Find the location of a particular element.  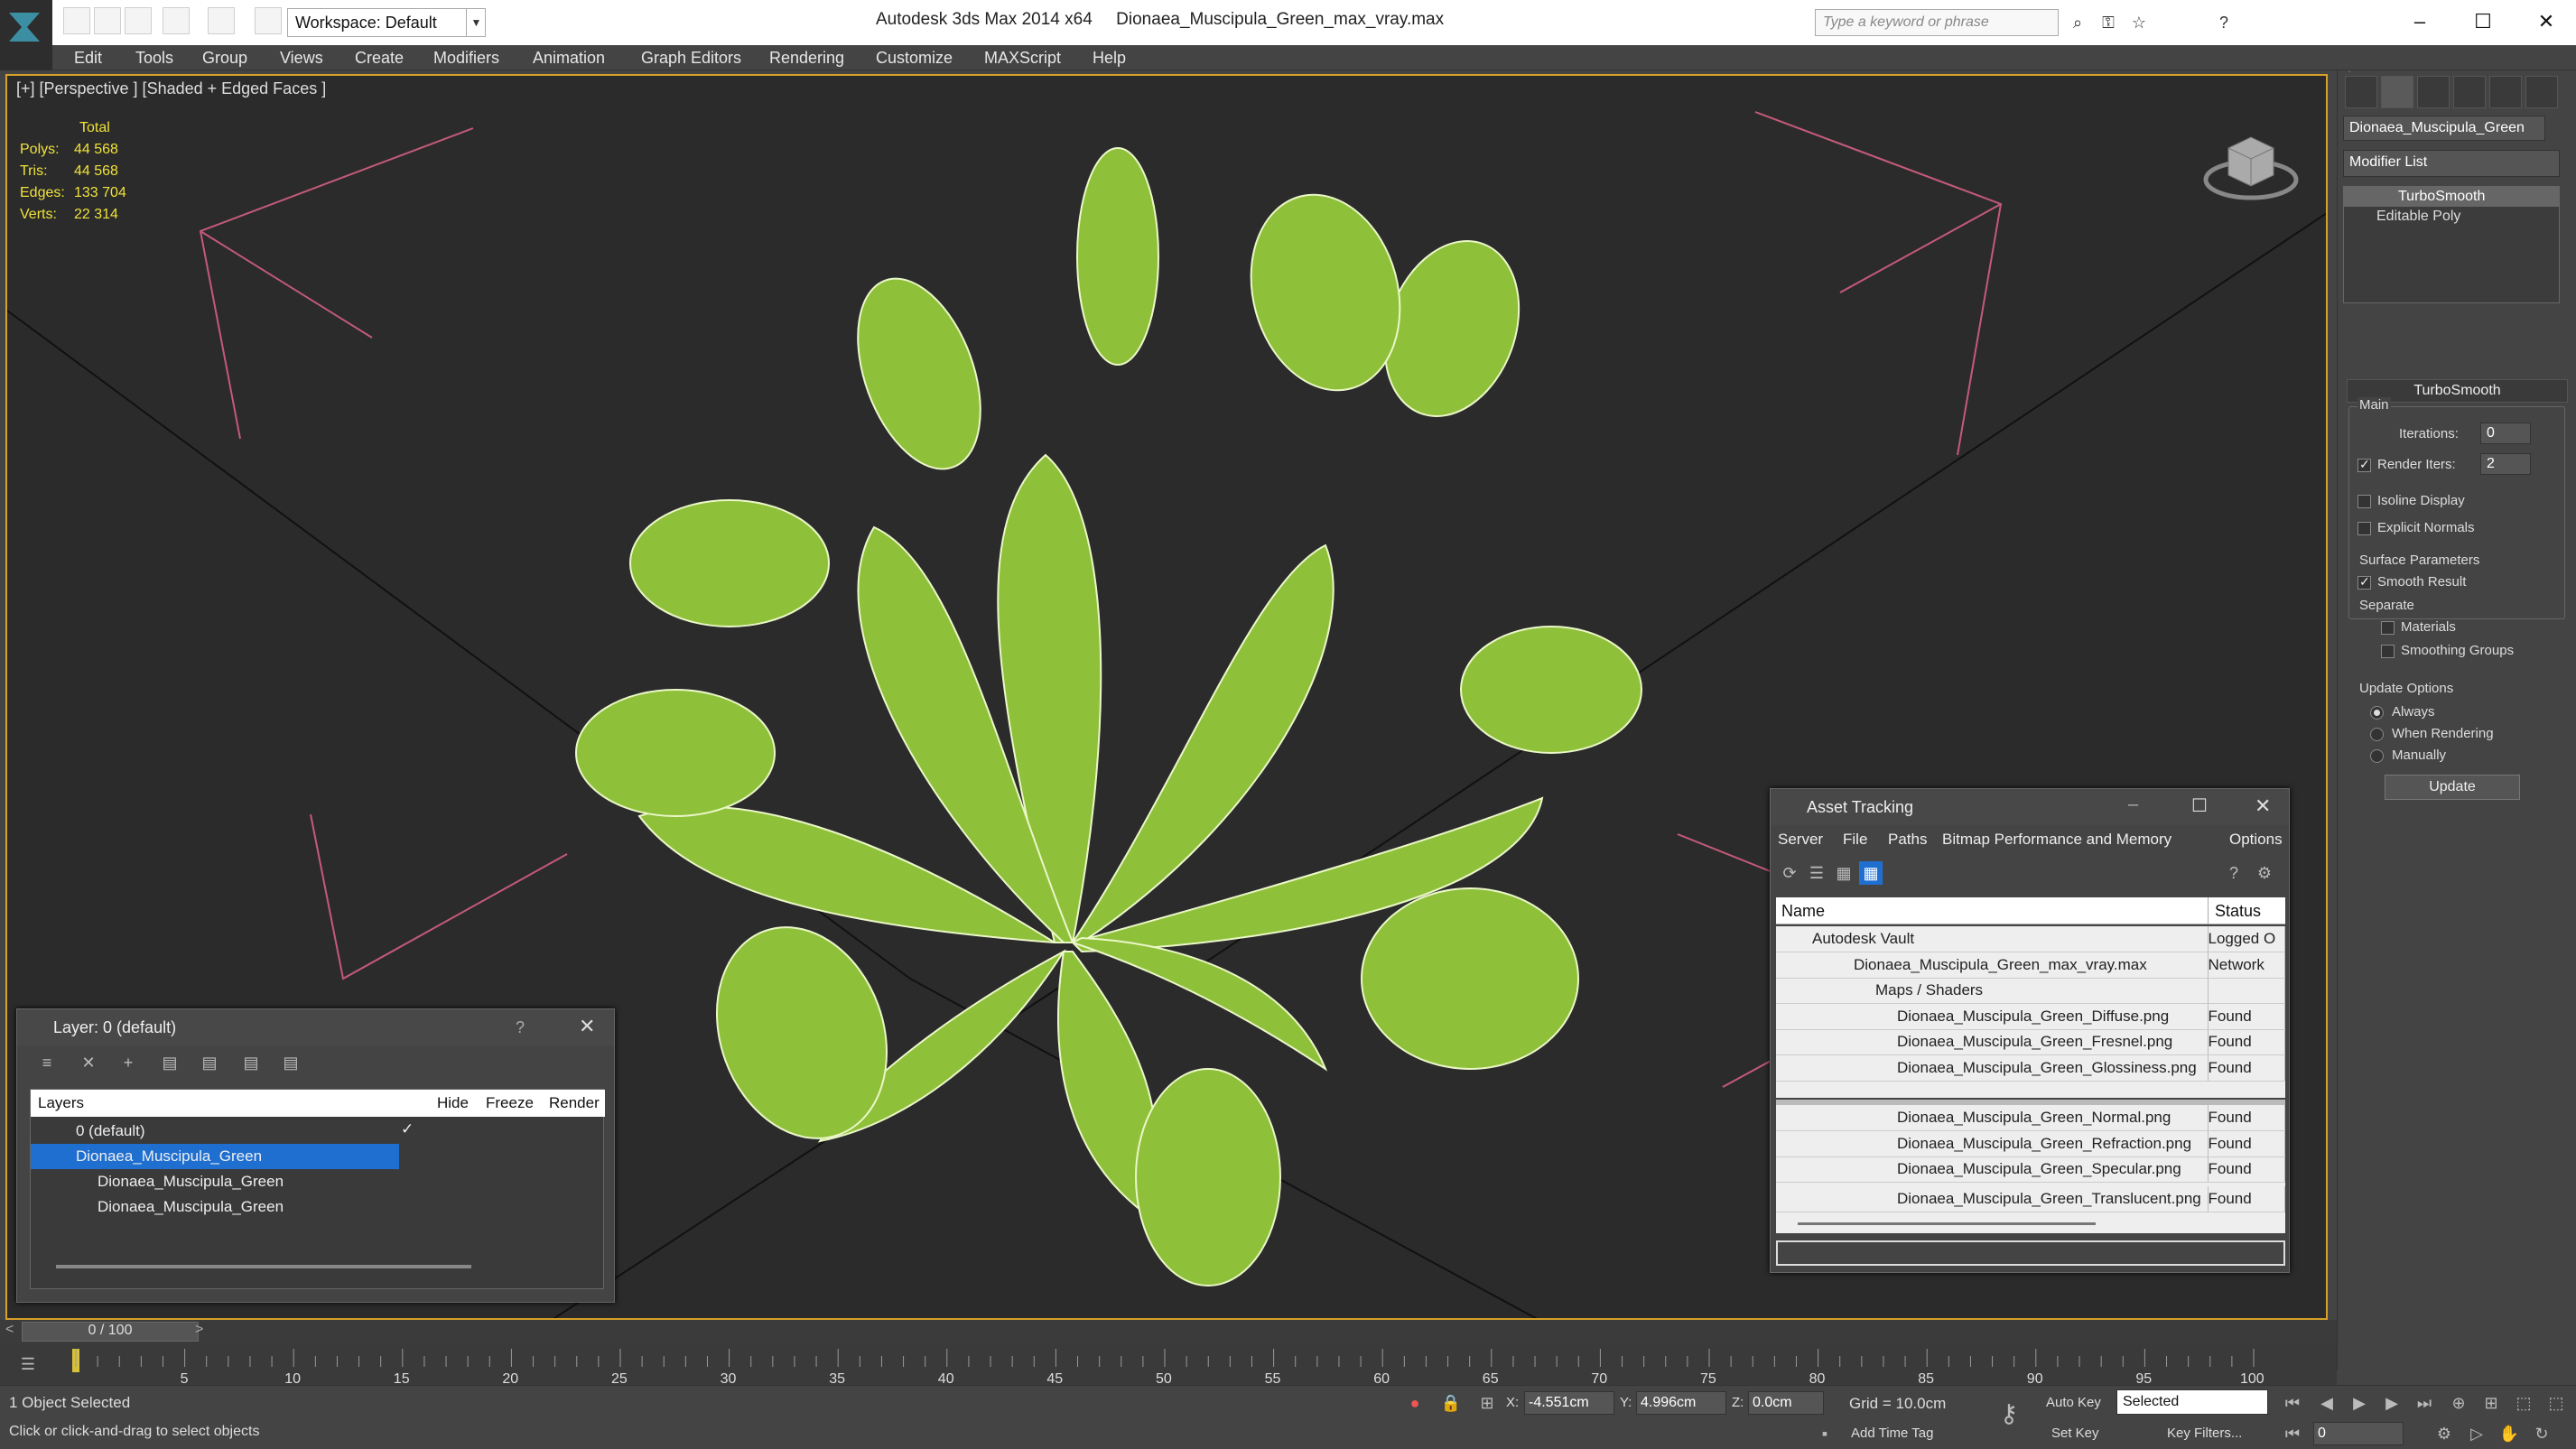

object-name-field: Dionaea_Muscipula_Green is located at coordinates (2444, 128).